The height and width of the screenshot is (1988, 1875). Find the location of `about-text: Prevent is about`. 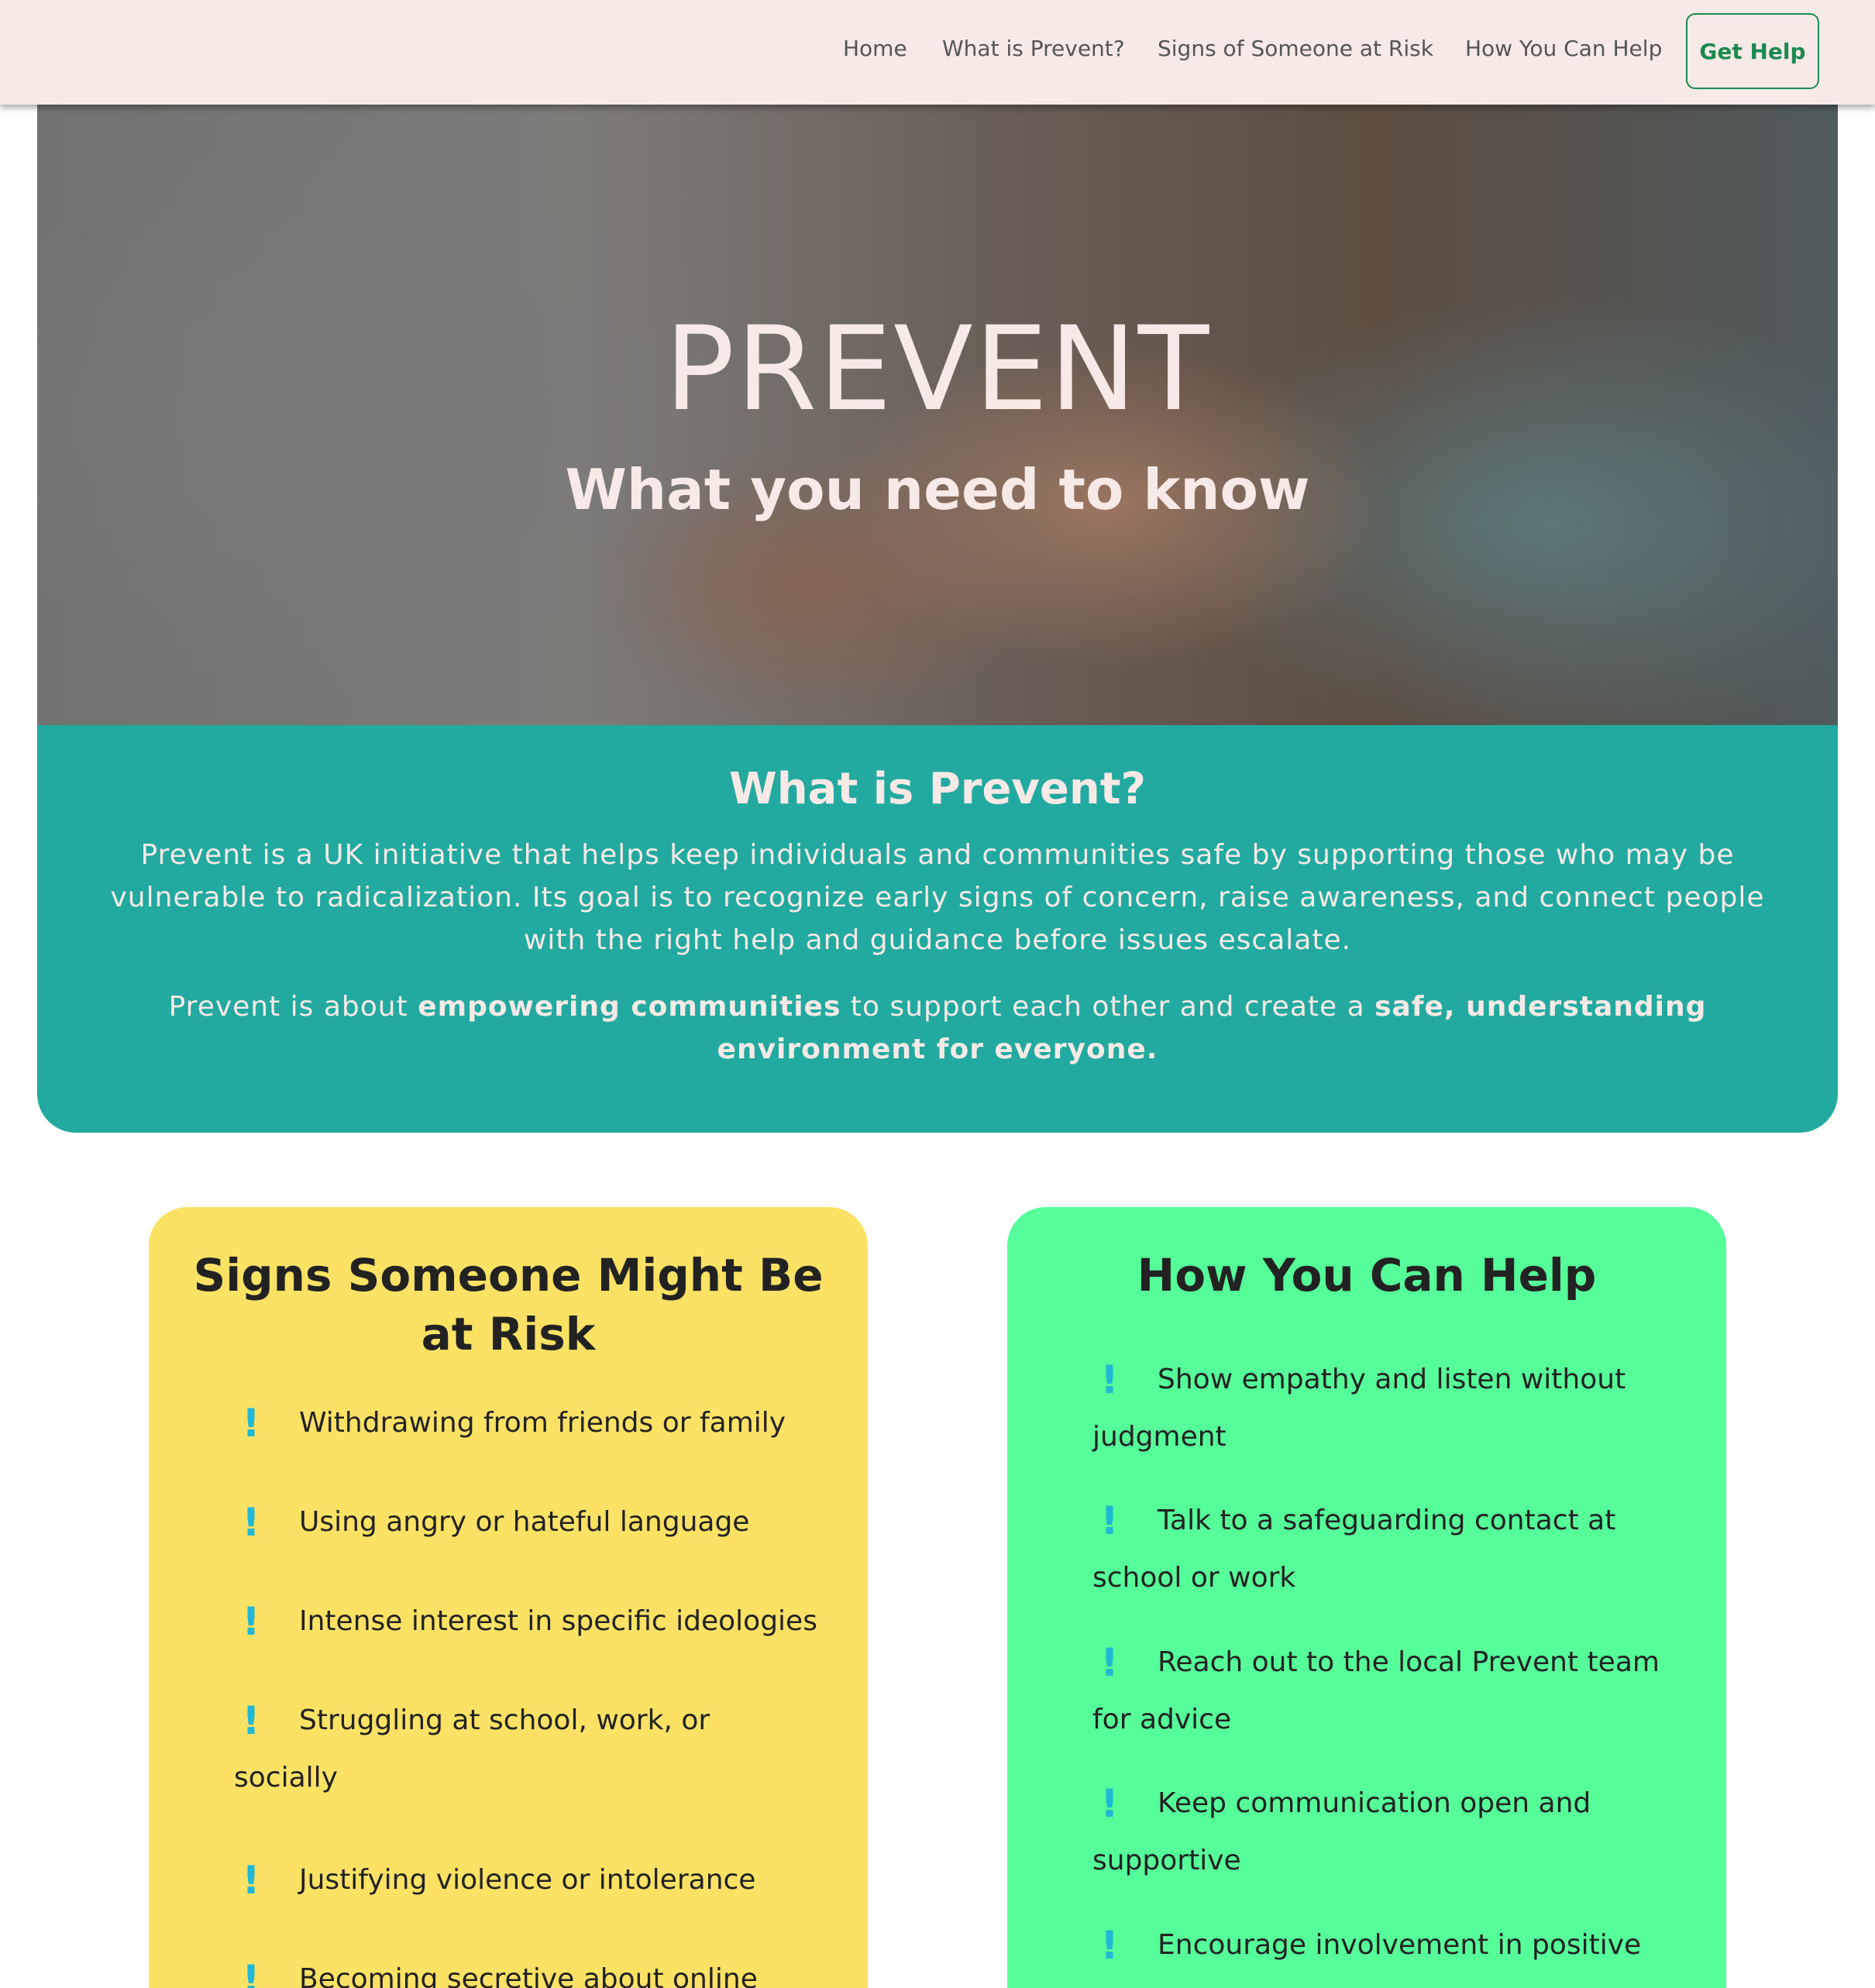

about-text: Prevent is about is located at coordinates (293, 1007).